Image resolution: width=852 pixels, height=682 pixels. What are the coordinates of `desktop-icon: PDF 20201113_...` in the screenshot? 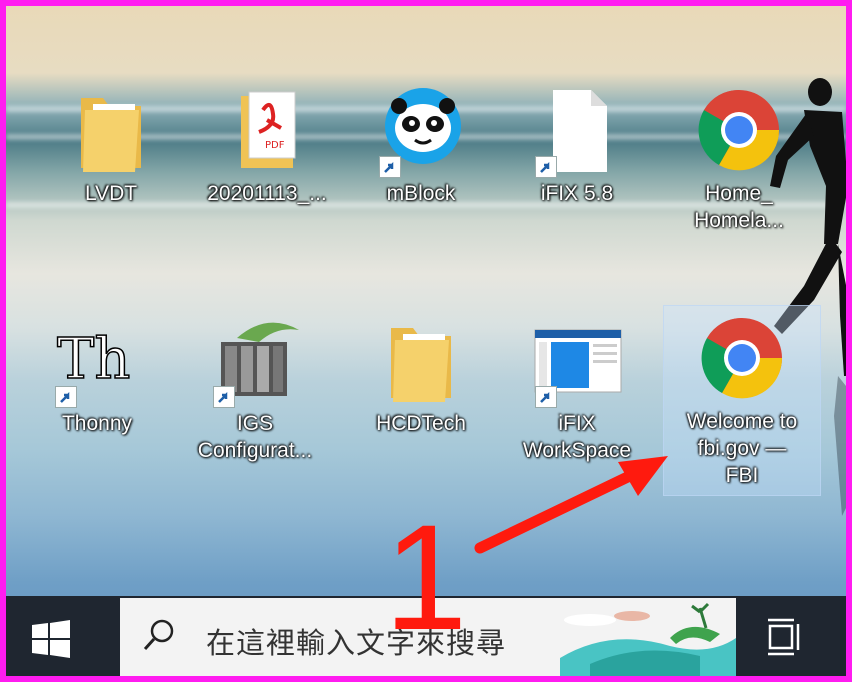 It's located at (267, 145).